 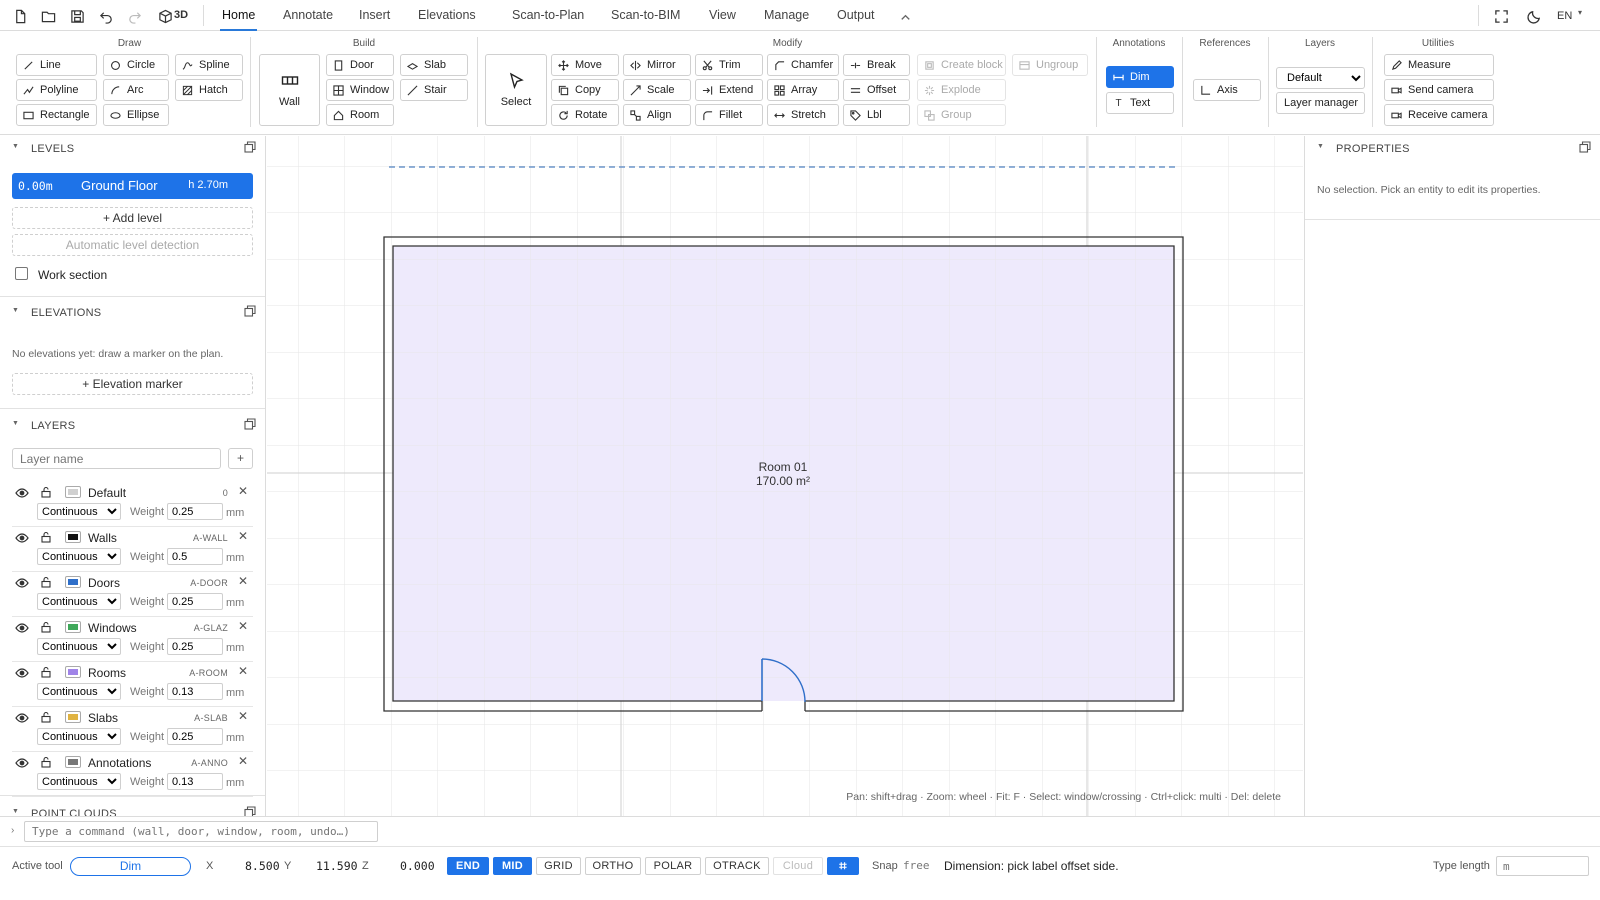 I want to click on circle-button: Circle, so click(x=136, y=65).